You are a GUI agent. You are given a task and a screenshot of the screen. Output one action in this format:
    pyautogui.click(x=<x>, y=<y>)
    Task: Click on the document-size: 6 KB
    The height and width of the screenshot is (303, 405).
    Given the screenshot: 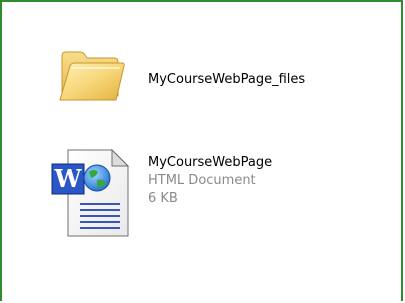 What is the action you would take?
    pyautogui.click(x=163, y=198)
    